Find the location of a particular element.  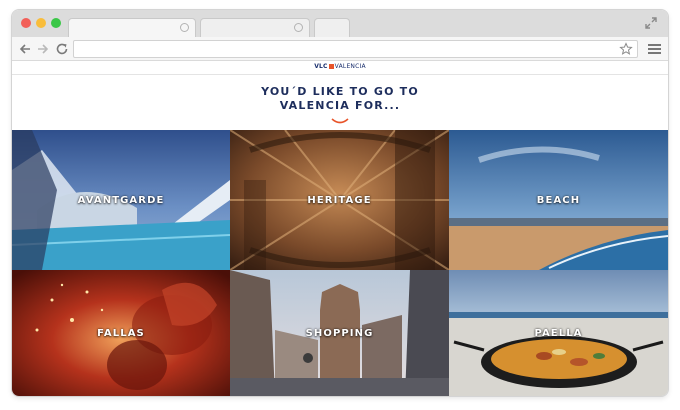

new-tab-button is located at coordinates (332, 27).